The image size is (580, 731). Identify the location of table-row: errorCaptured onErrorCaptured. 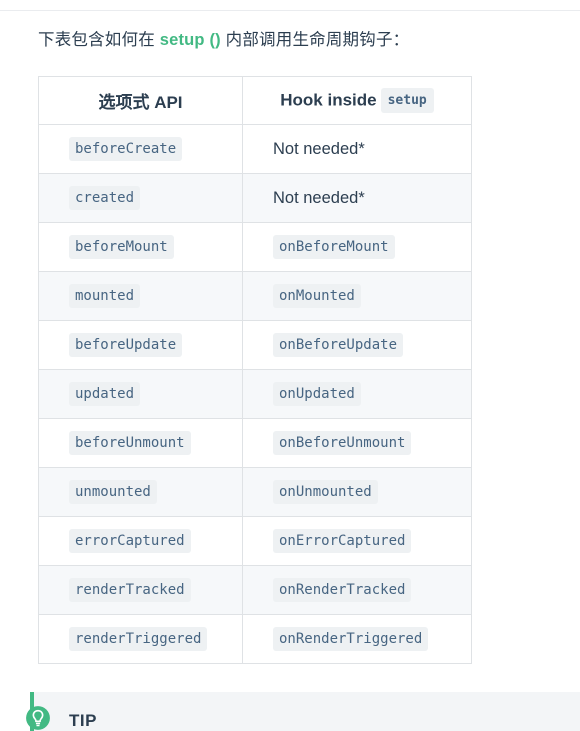
(255, 541).